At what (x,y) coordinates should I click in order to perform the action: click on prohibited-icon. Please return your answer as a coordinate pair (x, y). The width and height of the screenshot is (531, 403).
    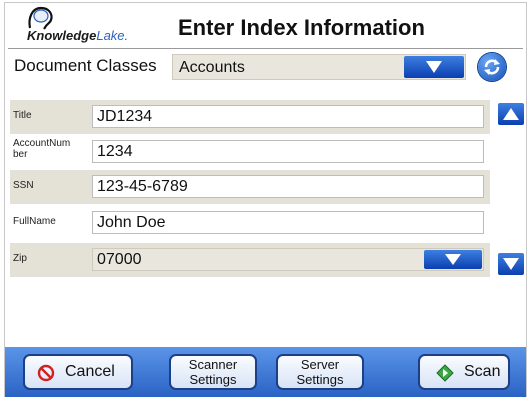
    Looking at the image, I should click on (46, 373).